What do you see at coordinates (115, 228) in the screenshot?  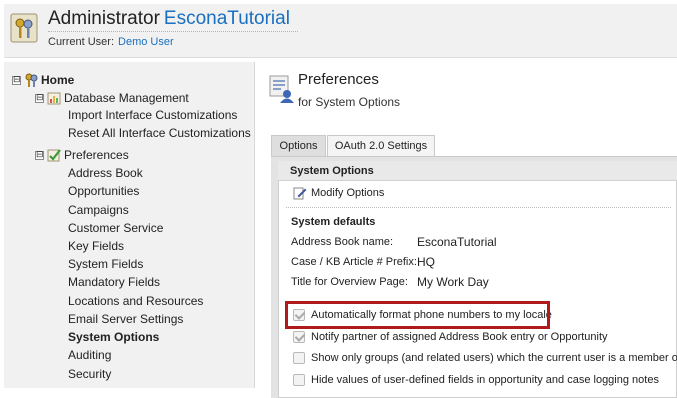 I see `tree-item-customer-service: Customer Service` at bounding box center [115, 228].